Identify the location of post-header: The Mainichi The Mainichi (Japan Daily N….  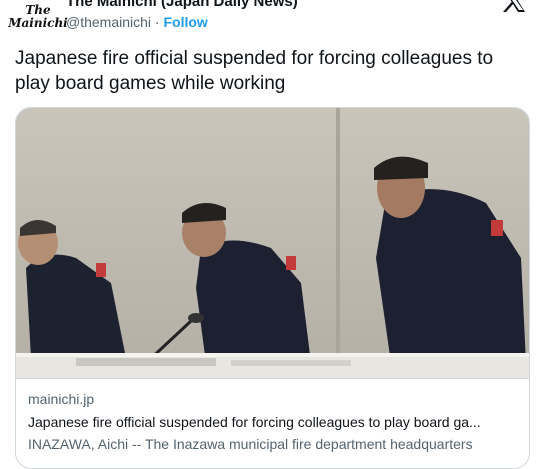
(270, 22).